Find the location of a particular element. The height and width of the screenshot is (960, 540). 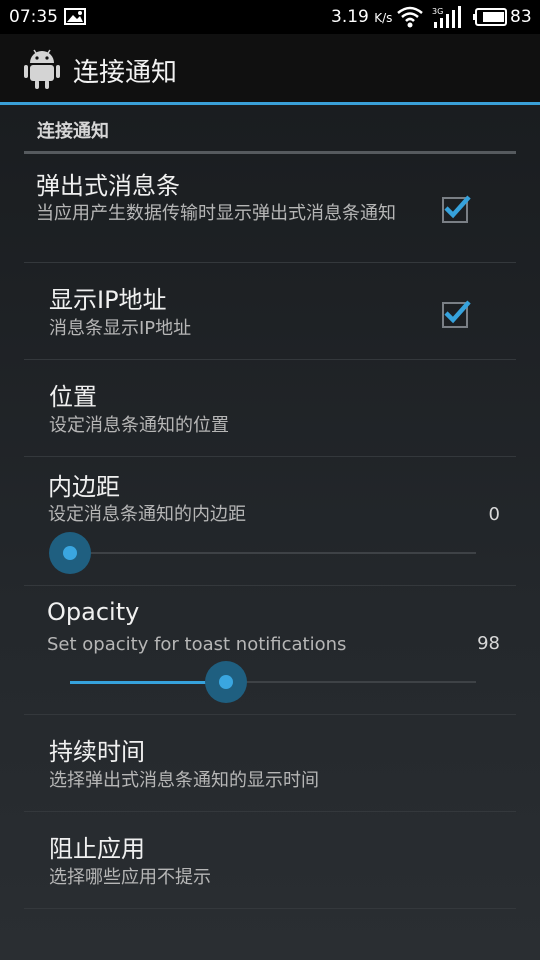

battery-level: 83 is located at coordinates (521, 17).